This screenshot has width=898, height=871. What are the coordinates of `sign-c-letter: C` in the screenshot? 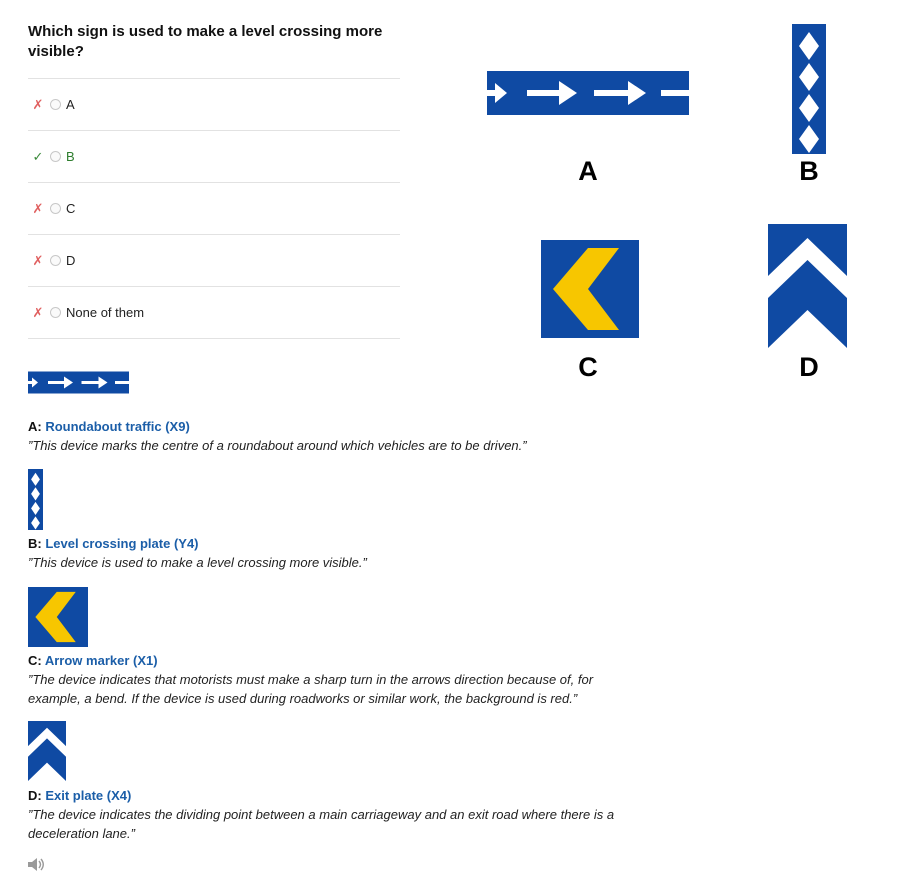 It's located at (588, 367).